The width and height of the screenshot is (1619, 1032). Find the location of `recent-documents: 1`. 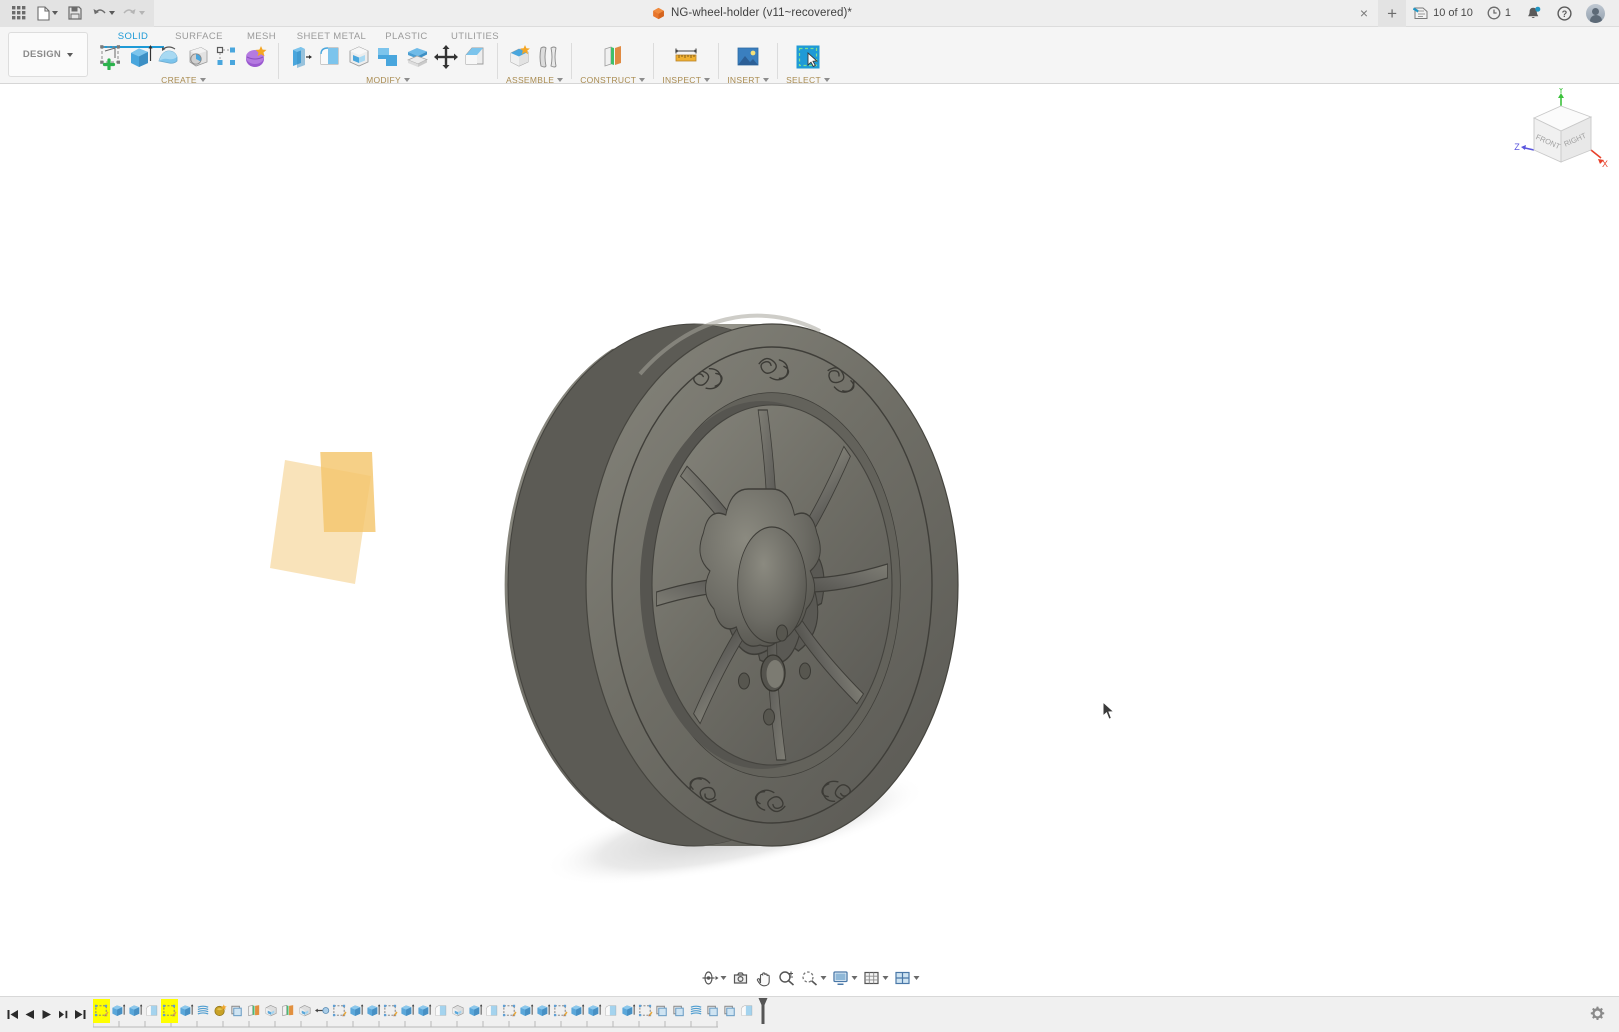

recent-documents: 1 is located at coordinates (1499, 13).